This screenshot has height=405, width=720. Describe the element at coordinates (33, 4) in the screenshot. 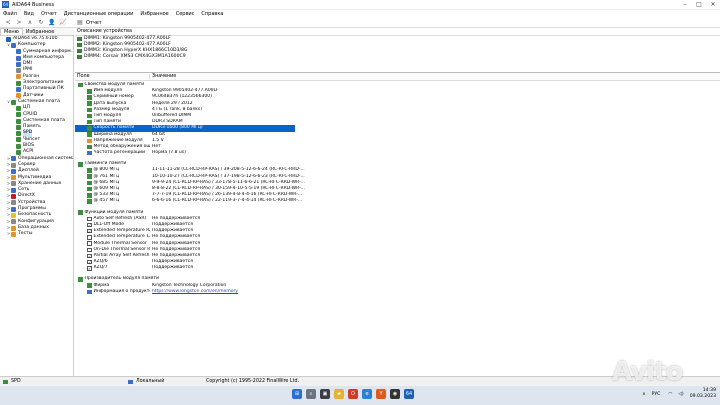

I see `window-title: AIDA64 Business` at that location.